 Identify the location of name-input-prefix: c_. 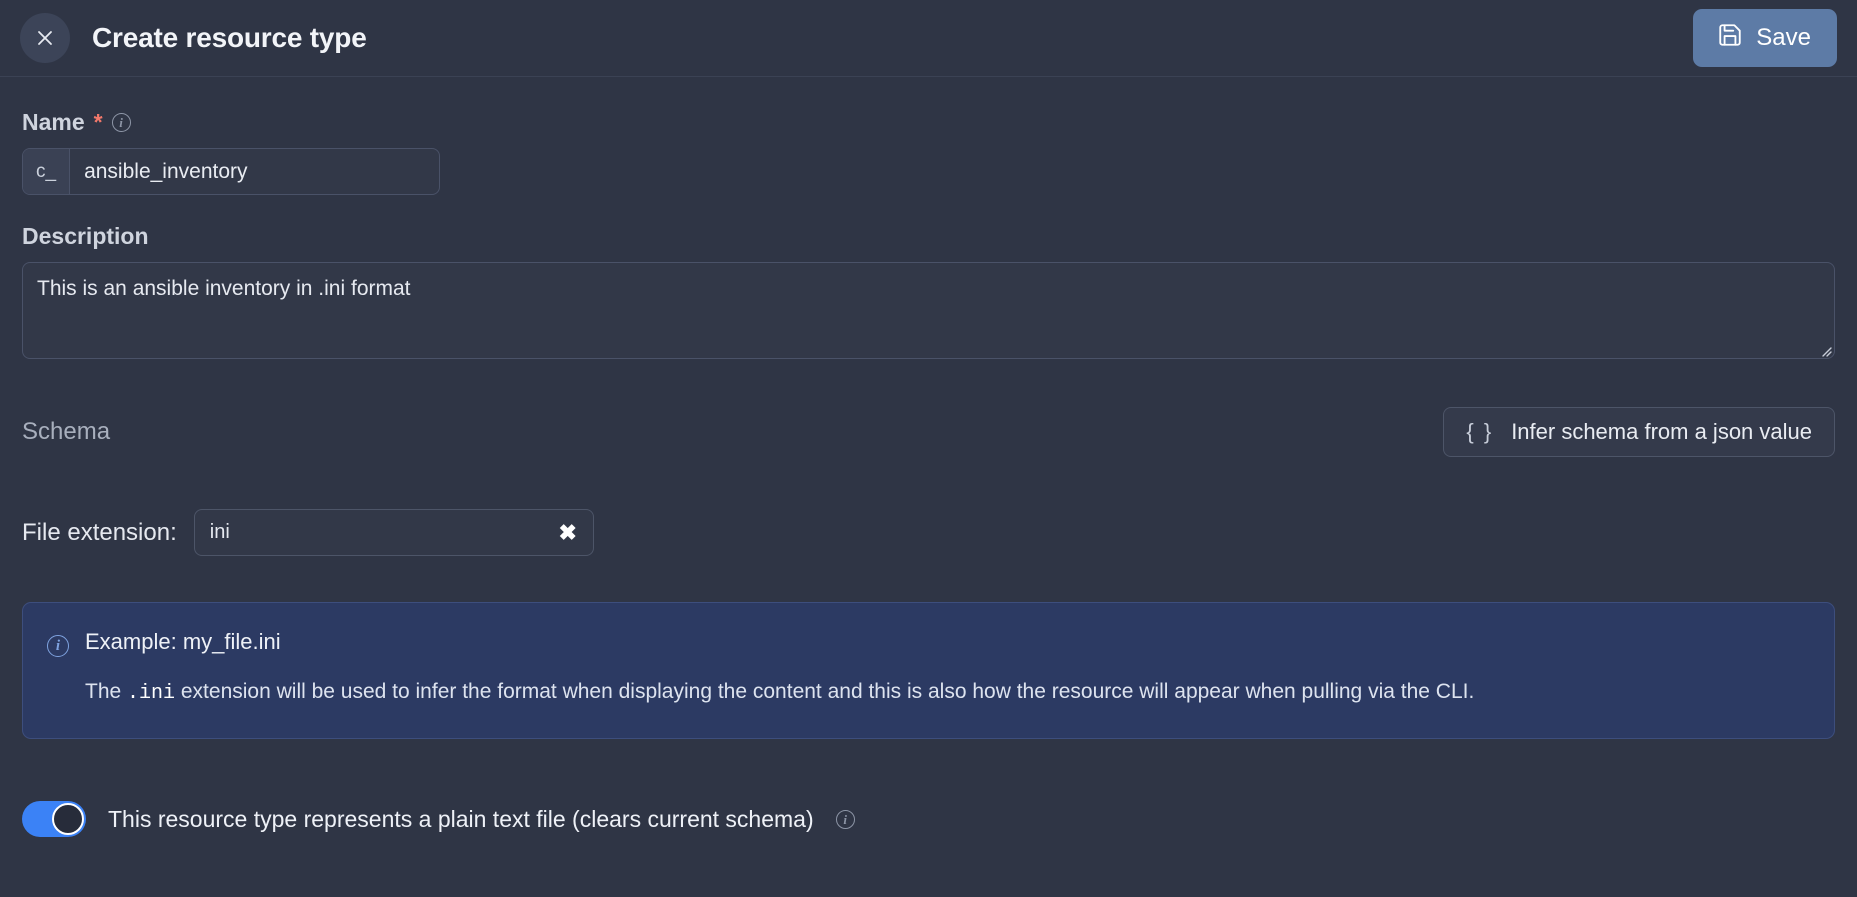
(47, 171).